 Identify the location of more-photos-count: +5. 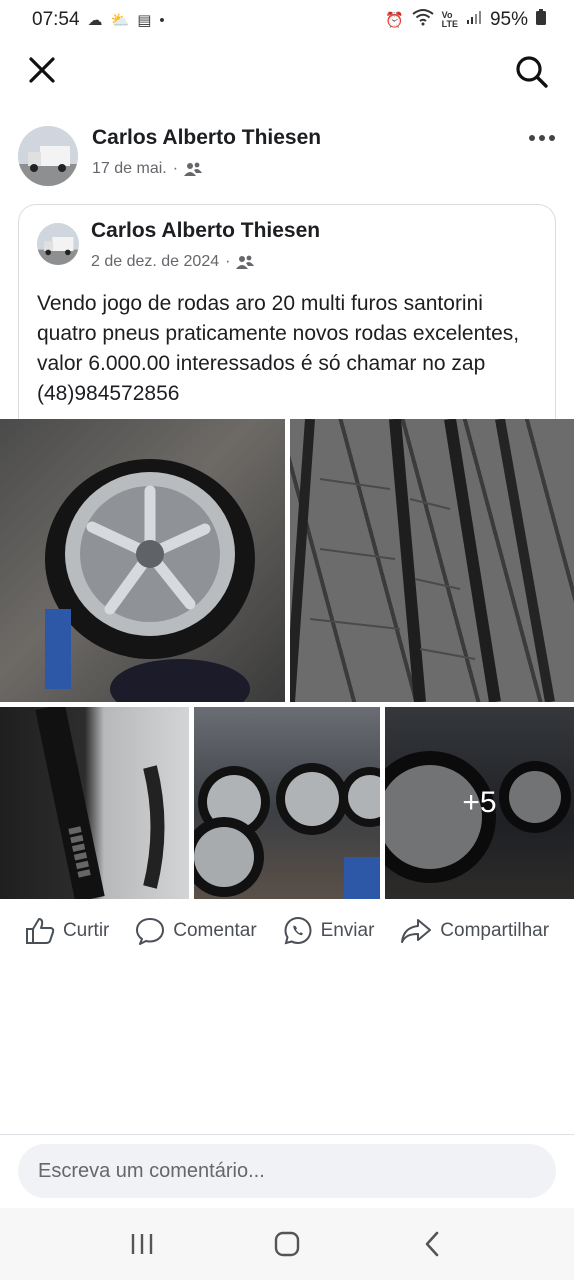
(479, 803).